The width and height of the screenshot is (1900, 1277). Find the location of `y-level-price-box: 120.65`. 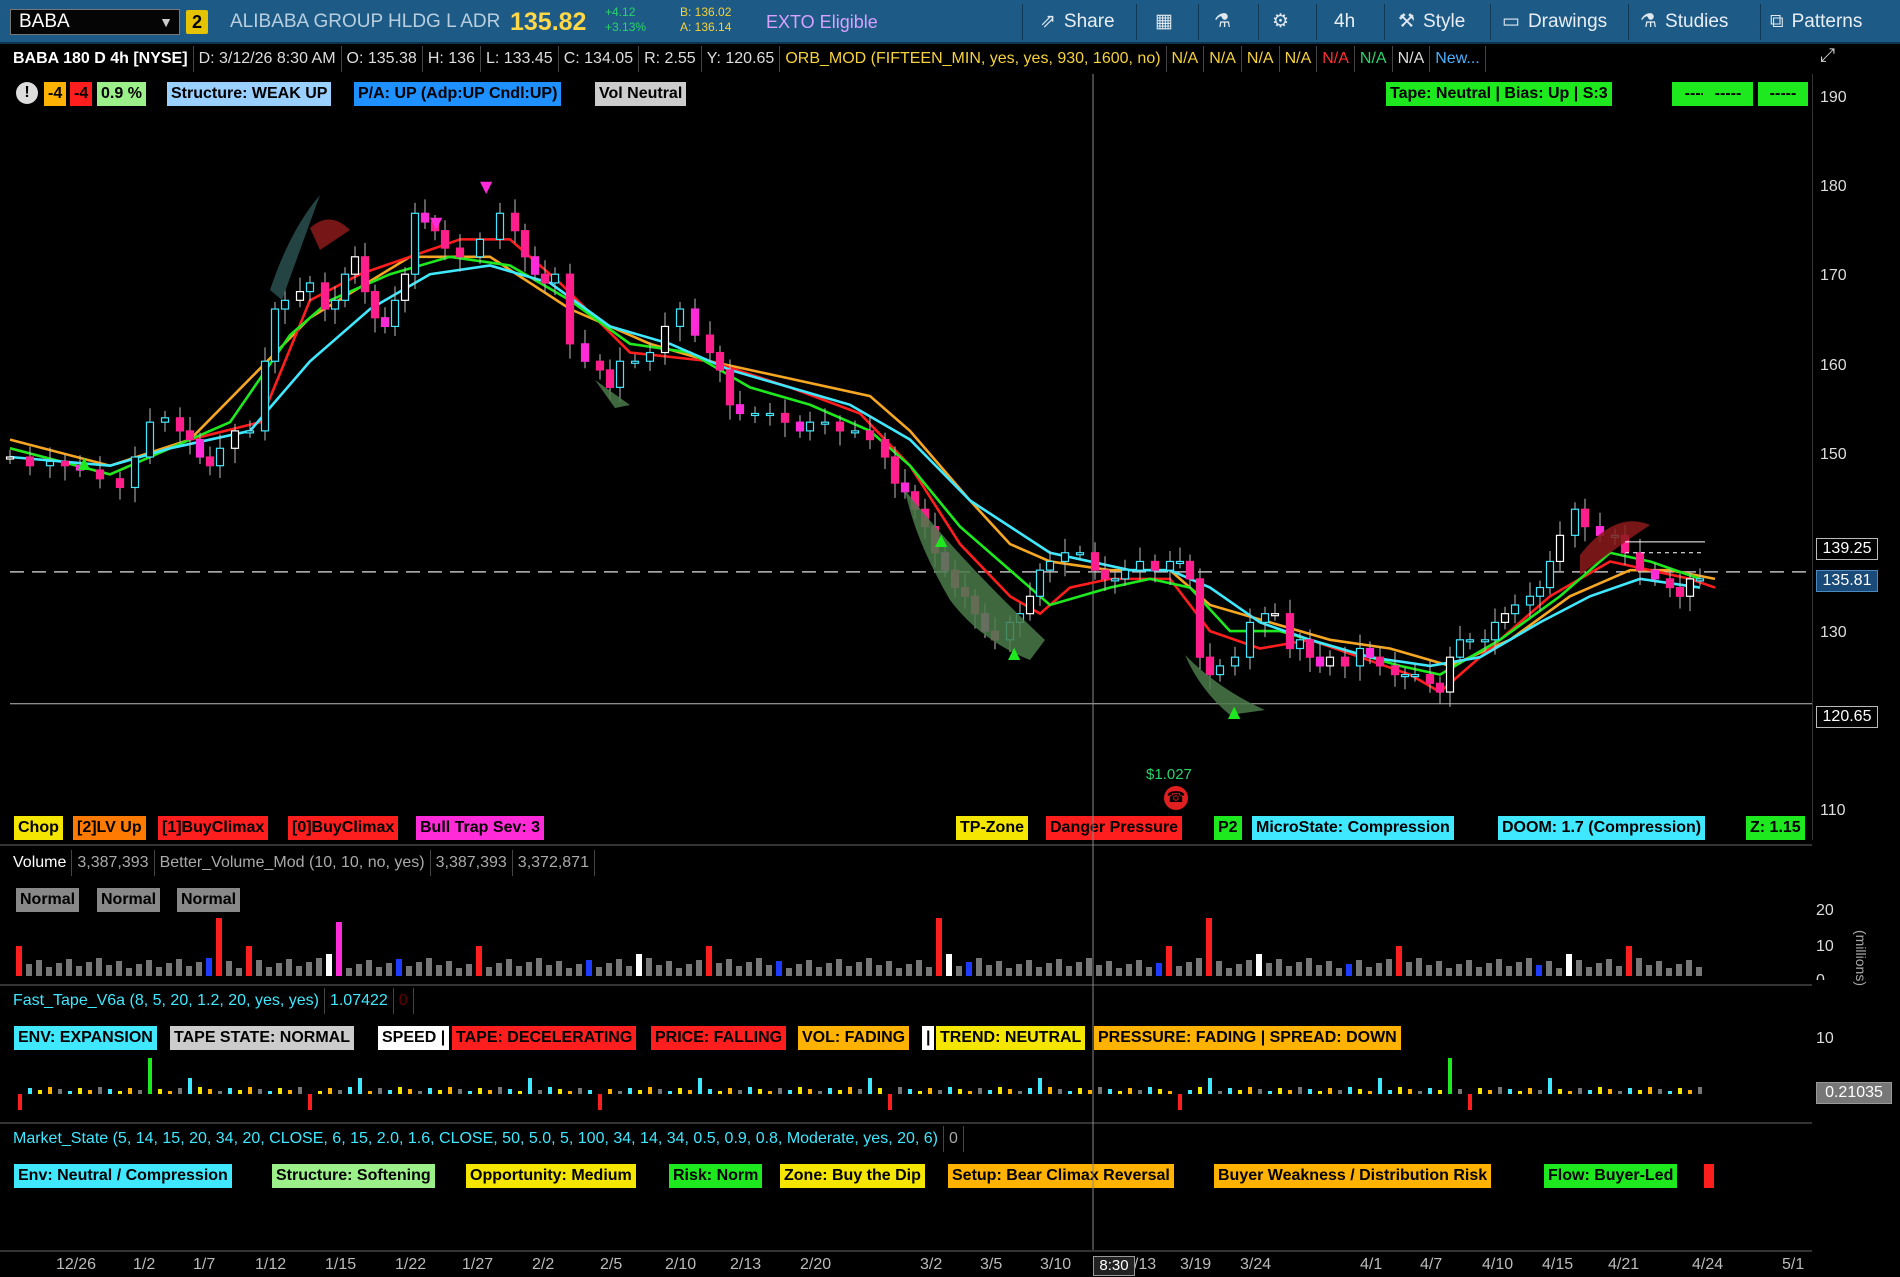

y-level-price-box: 120.65 is located at coordinates (1847, 717).